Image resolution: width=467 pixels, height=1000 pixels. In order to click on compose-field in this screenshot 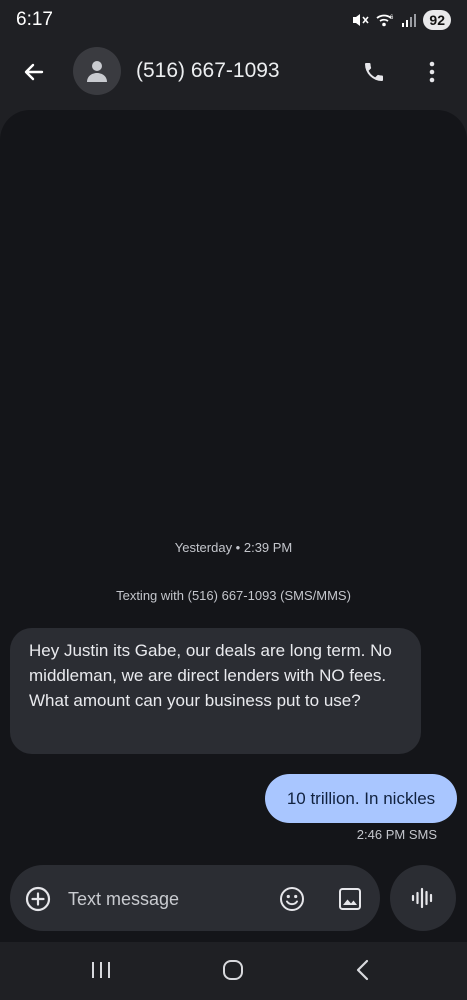, I will do `click(195, 898)`.